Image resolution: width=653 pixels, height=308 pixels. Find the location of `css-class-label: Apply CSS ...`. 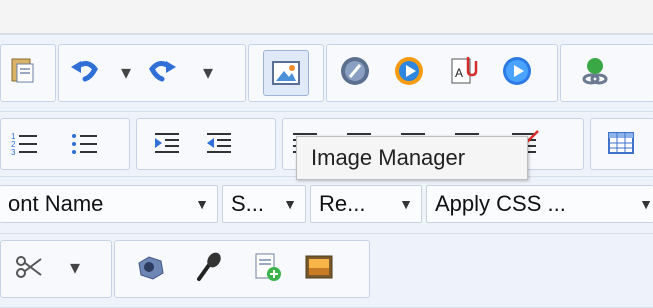

css-class-label: Apply CSS ... is located at coordinates (500, 203).